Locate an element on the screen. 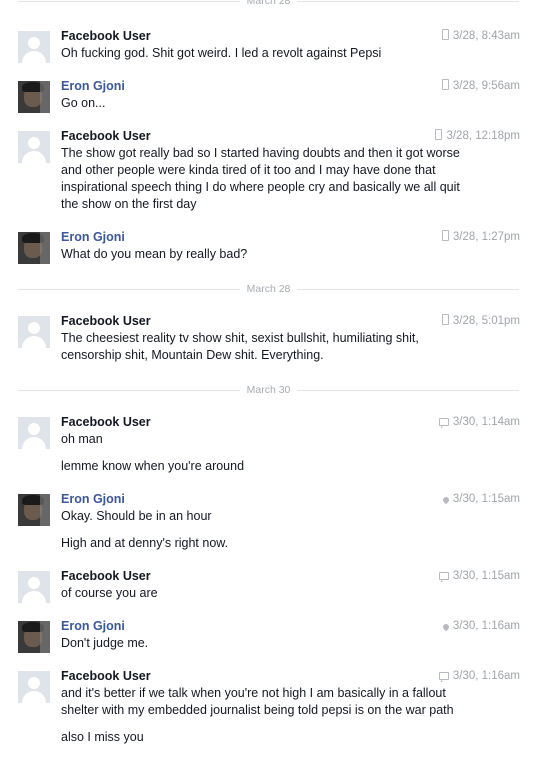 The image size is (540, 774). message-meta: 3/28, 12:18pm is located at coordinates (477, 136).